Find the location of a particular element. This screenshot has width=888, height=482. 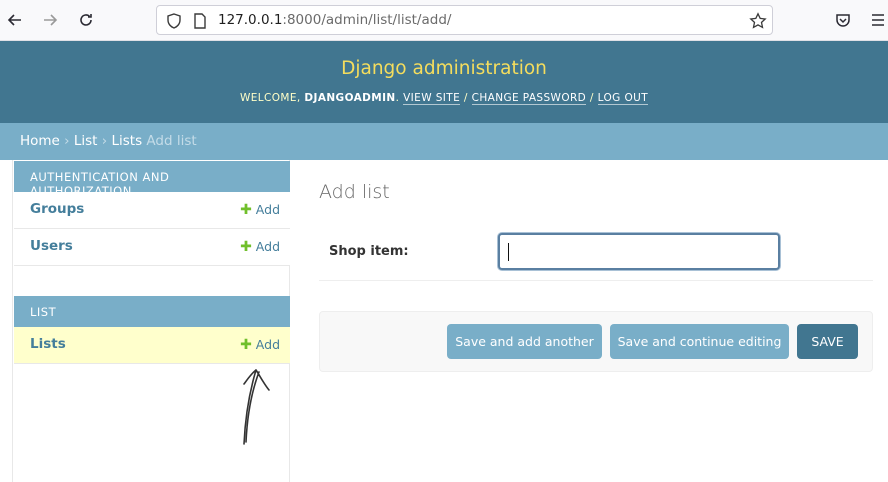

forward-arrow-icon is located at coordinates (50, 20).